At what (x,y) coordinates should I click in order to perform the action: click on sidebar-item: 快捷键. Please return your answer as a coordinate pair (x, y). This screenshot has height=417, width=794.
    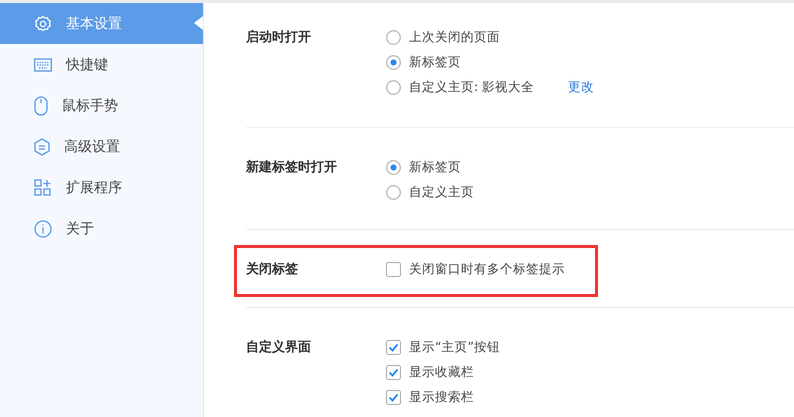
    Looking at the image, I should click on (101, 64).